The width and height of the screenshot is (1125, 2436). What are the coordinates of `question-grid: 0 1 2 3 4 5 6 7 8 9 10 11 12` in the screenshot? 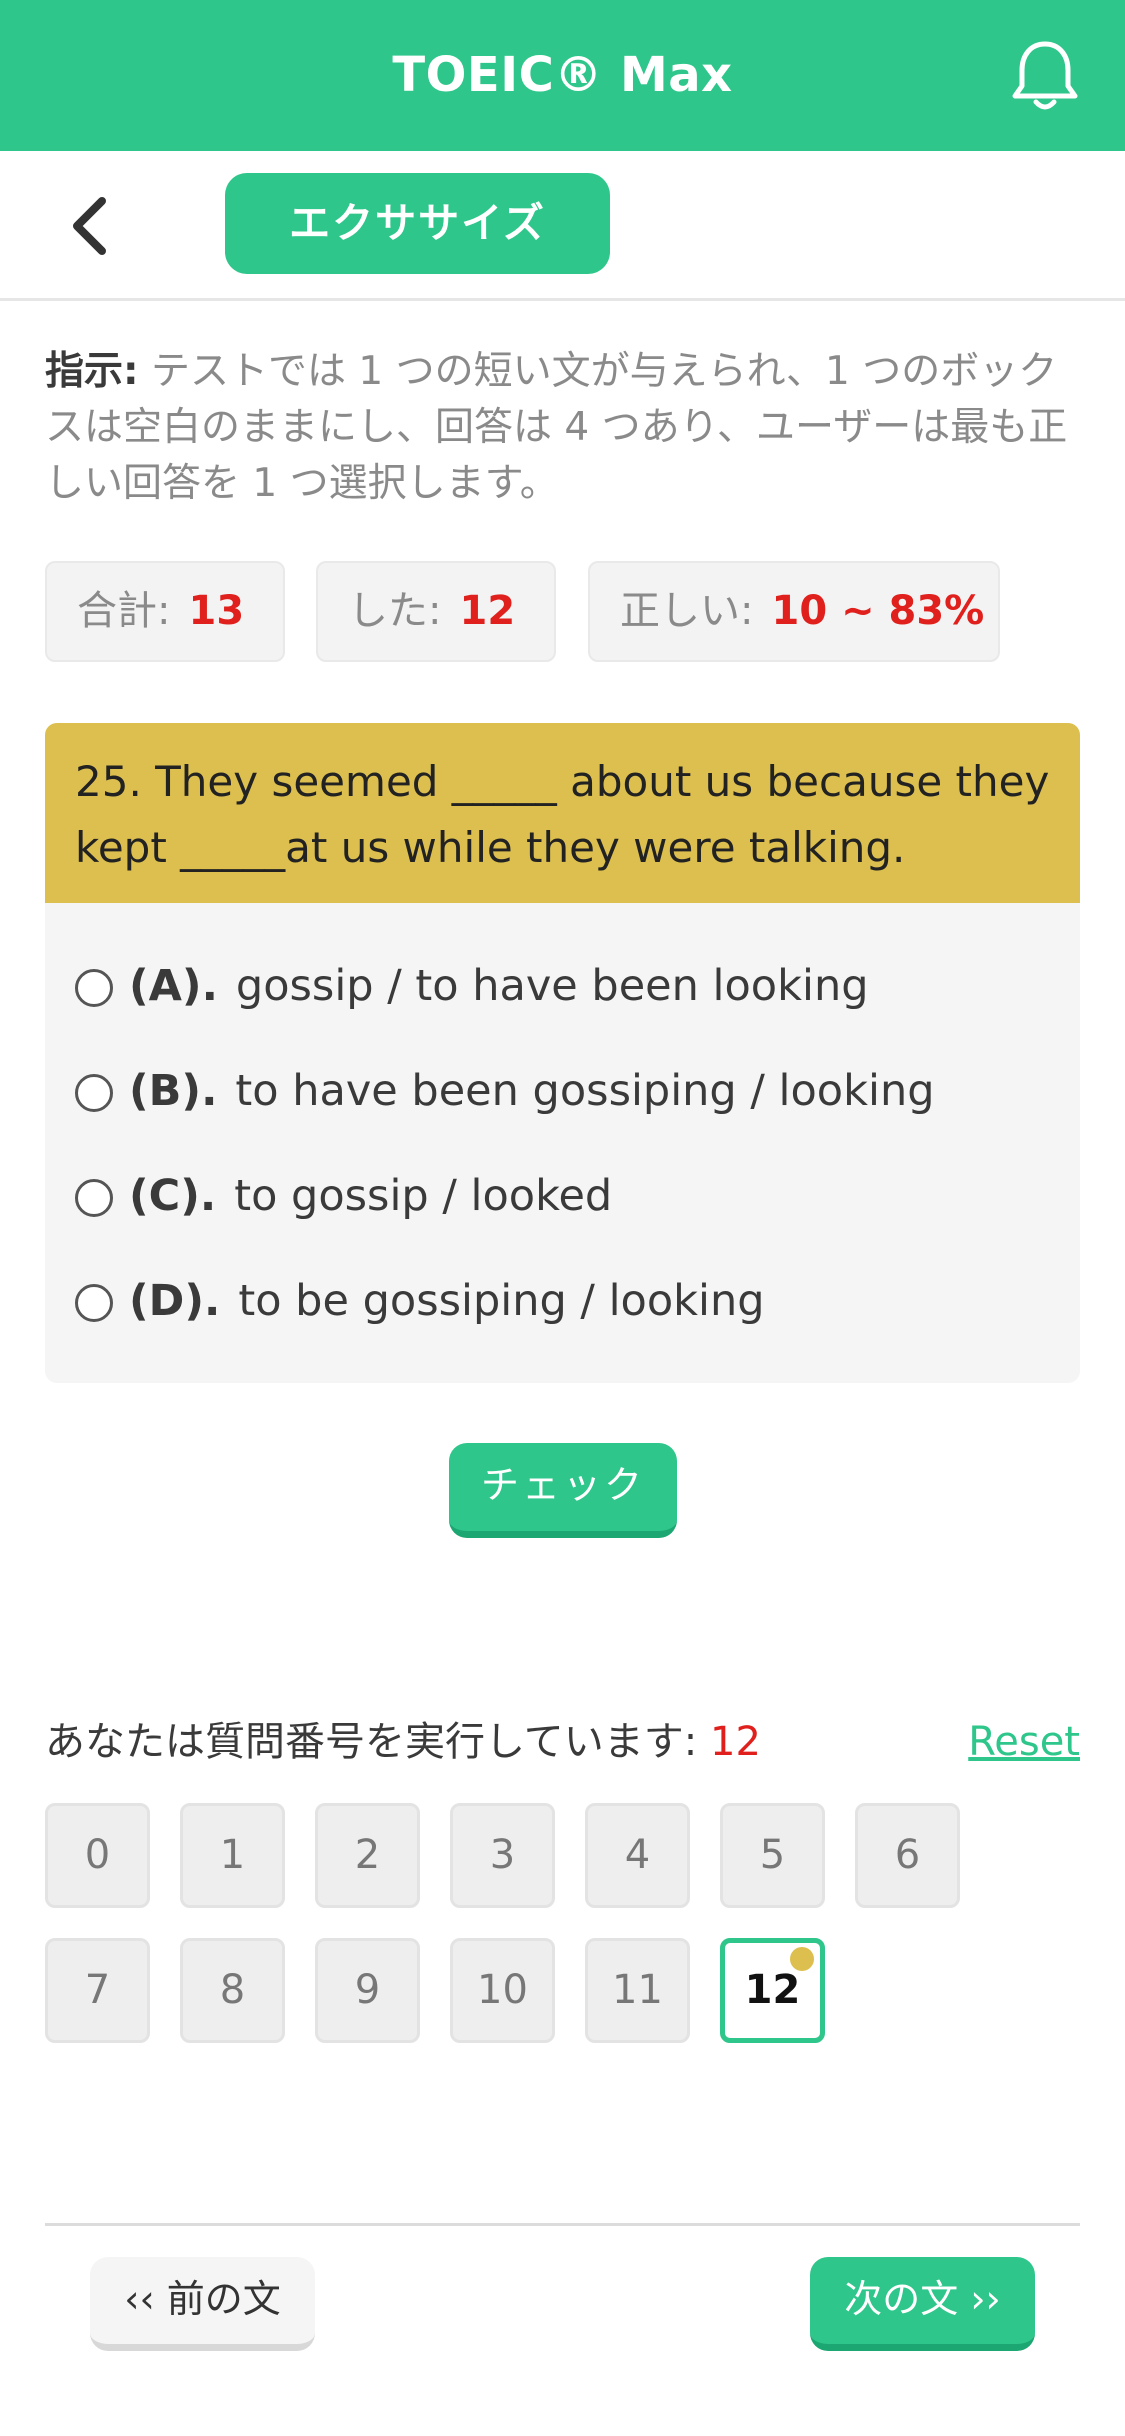 It's located at (545, 1923).